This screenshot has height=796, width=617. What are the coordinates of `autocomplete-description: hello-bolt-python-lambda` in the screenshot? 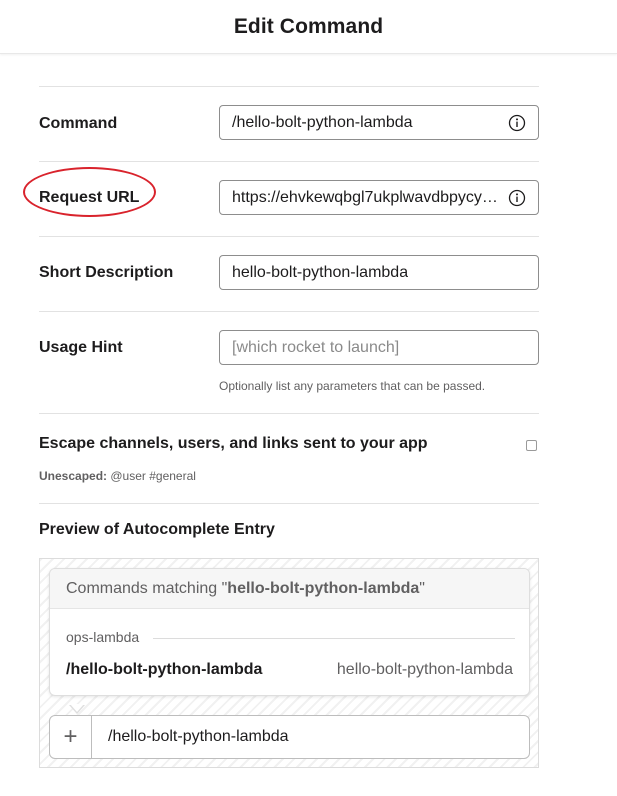 It's located at (424, 669).